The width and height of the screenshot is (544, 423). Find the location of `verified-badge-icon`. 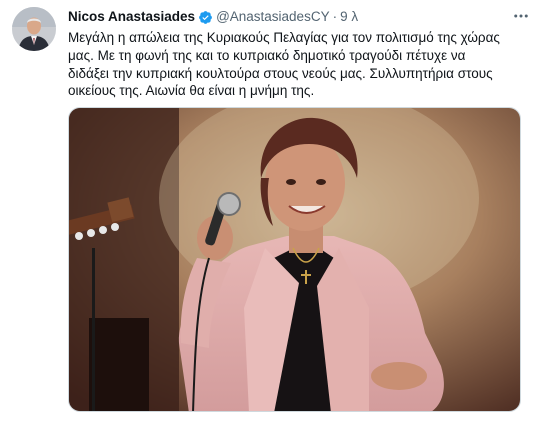

verified-badge-icon is located at coordinates (205, 17).